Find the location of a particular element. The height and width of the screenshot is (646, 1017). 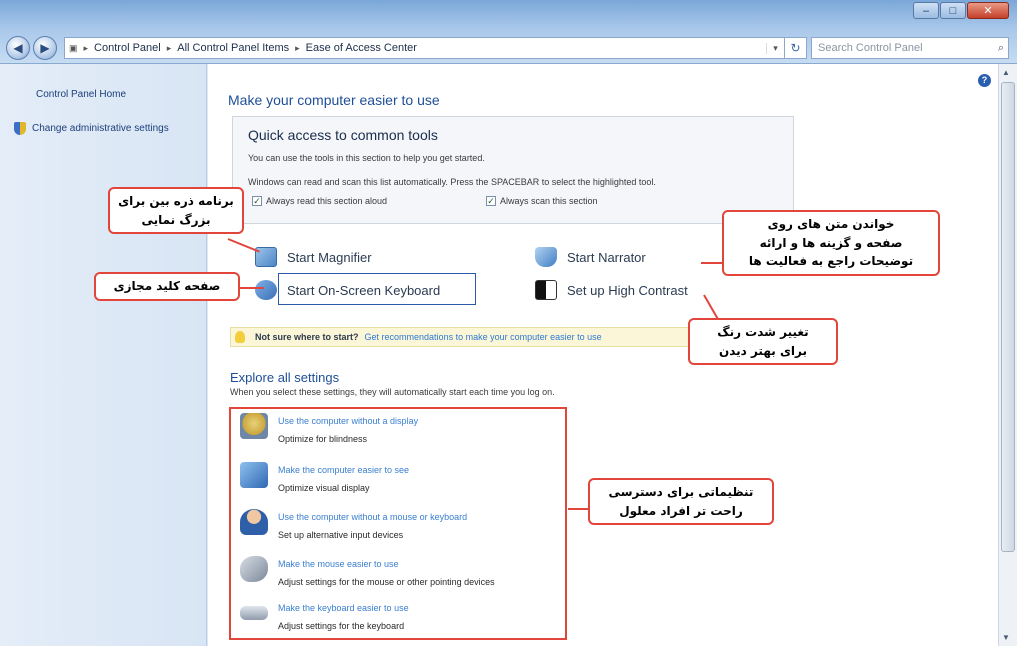

start-magnifier-button: Start Magnifier is located at coordinates (313, 257).